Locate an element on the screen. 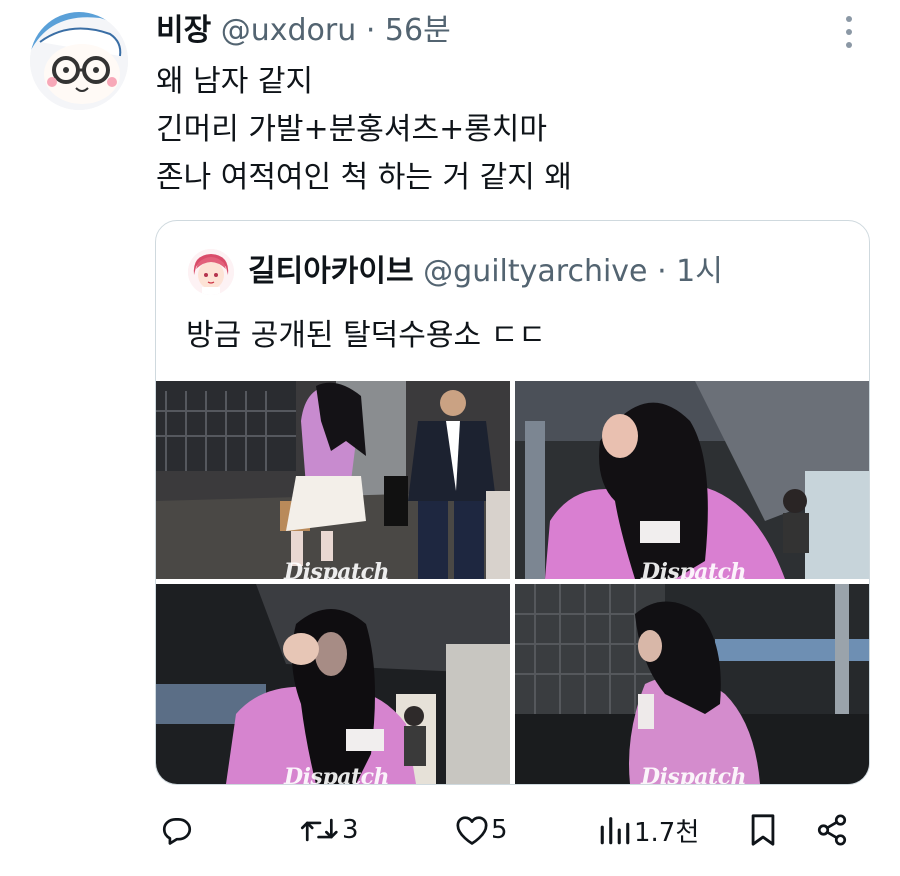 The image size is (900, 876). share-icon is located at coordinates (832, 830).